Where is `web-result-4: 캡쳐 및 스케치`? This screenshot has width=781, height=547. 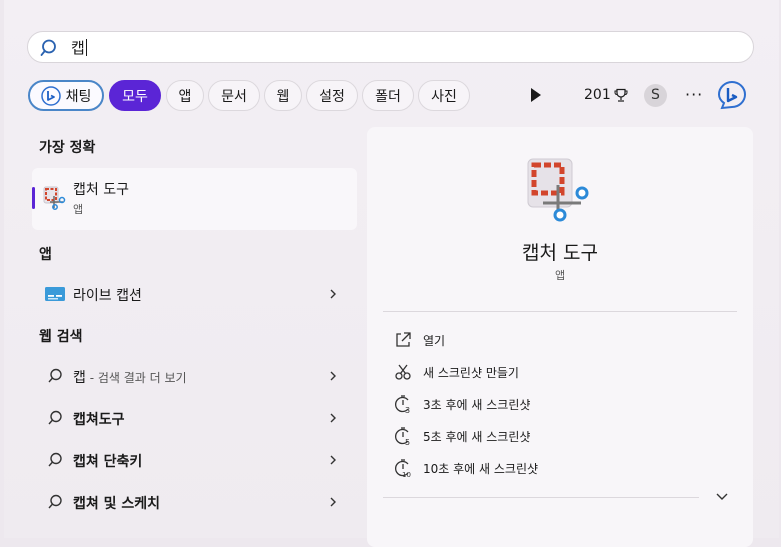 web-result-4: 캡쳐 및 스케치 is located at coordinates (194, 502).